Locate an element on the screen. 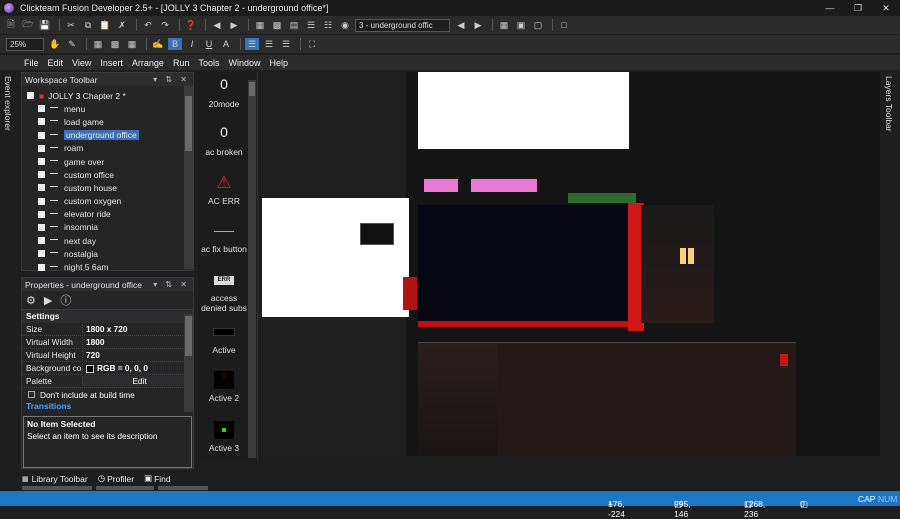 The width and height of the screenshot is (900, 519). next-frame-icon: ▶ is located at coordinates (478, 25).